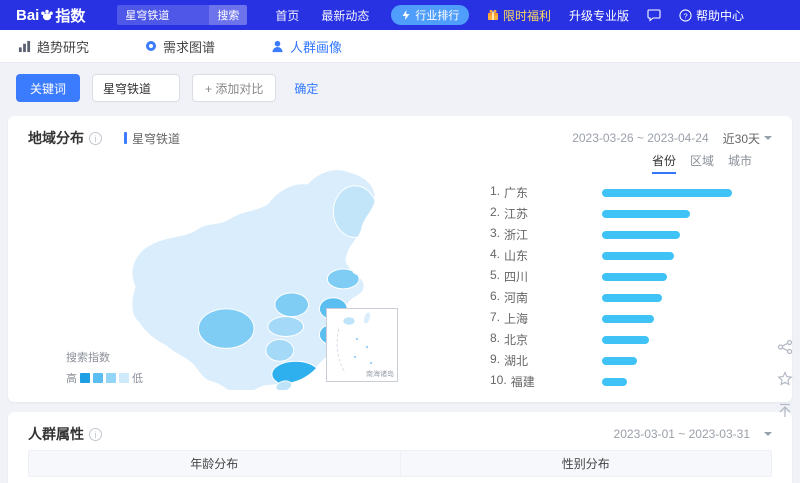  Describe the element at coordinates (316, 47) in the screenshot. I see `tab-crowd-portrait-label: 人群画像` at that location.